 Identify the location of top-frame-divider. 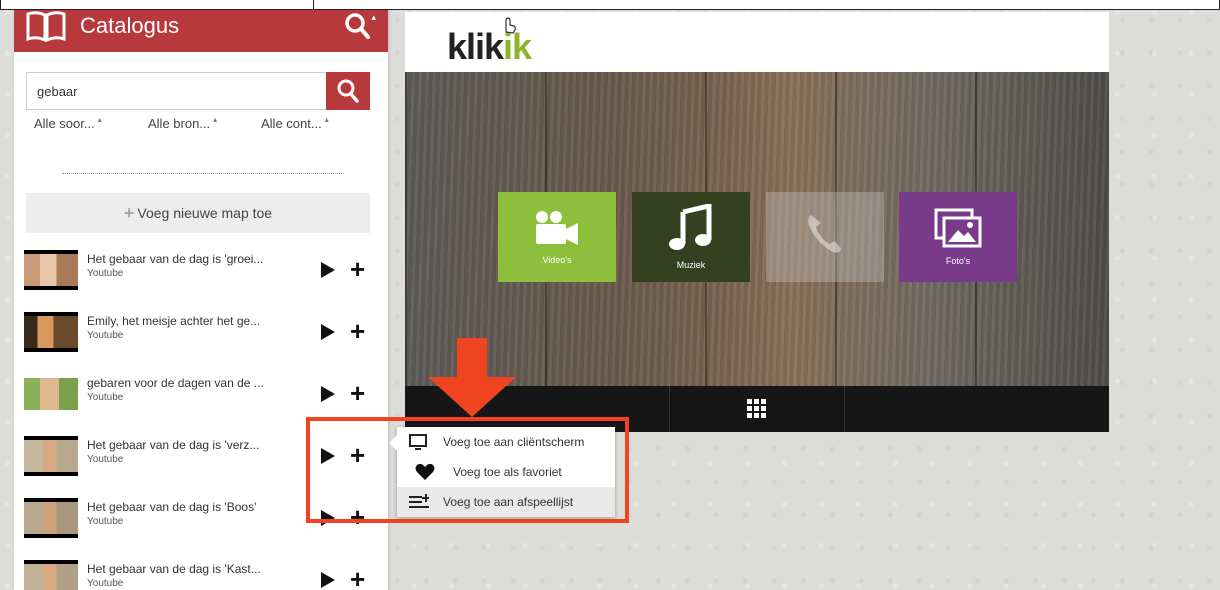
(313, 5).